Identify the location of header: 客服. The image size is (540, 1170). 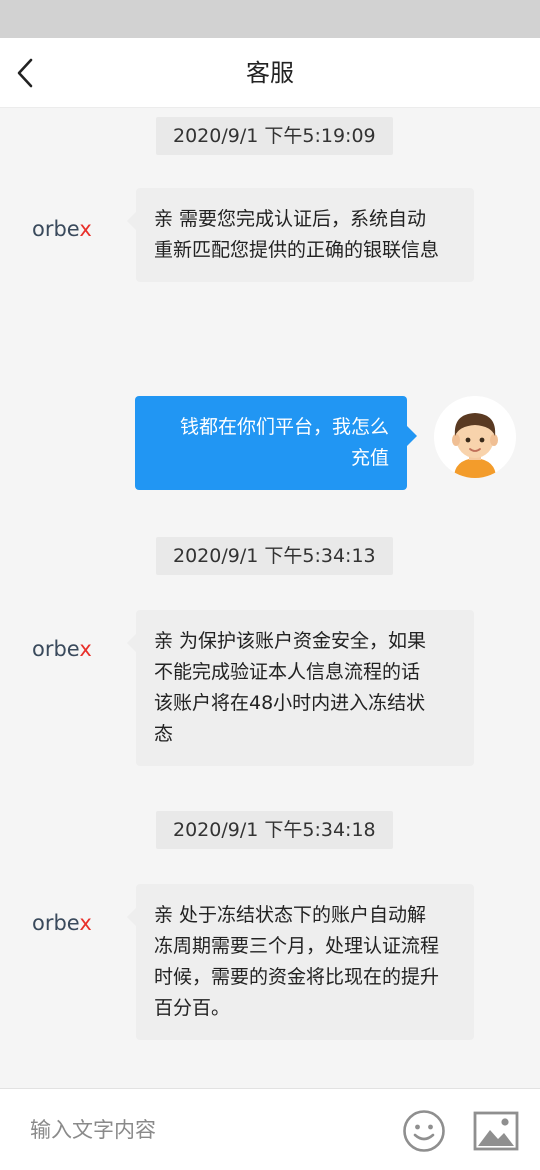
(270, 73).